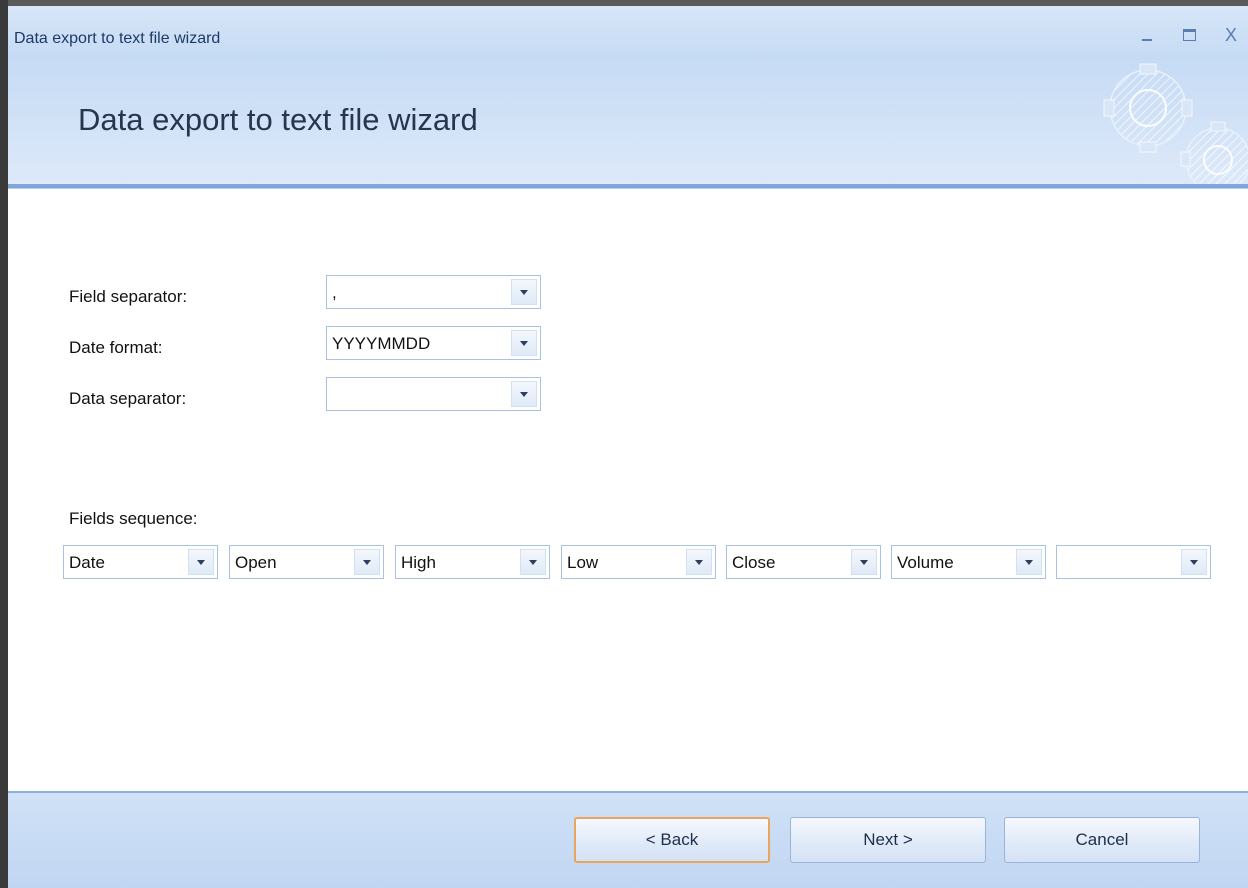 The height and width of the screenshot is (888, 1248). Describe the element at coordinates (4, 444) in the screenshot. I see `window-frame-left` at that location.